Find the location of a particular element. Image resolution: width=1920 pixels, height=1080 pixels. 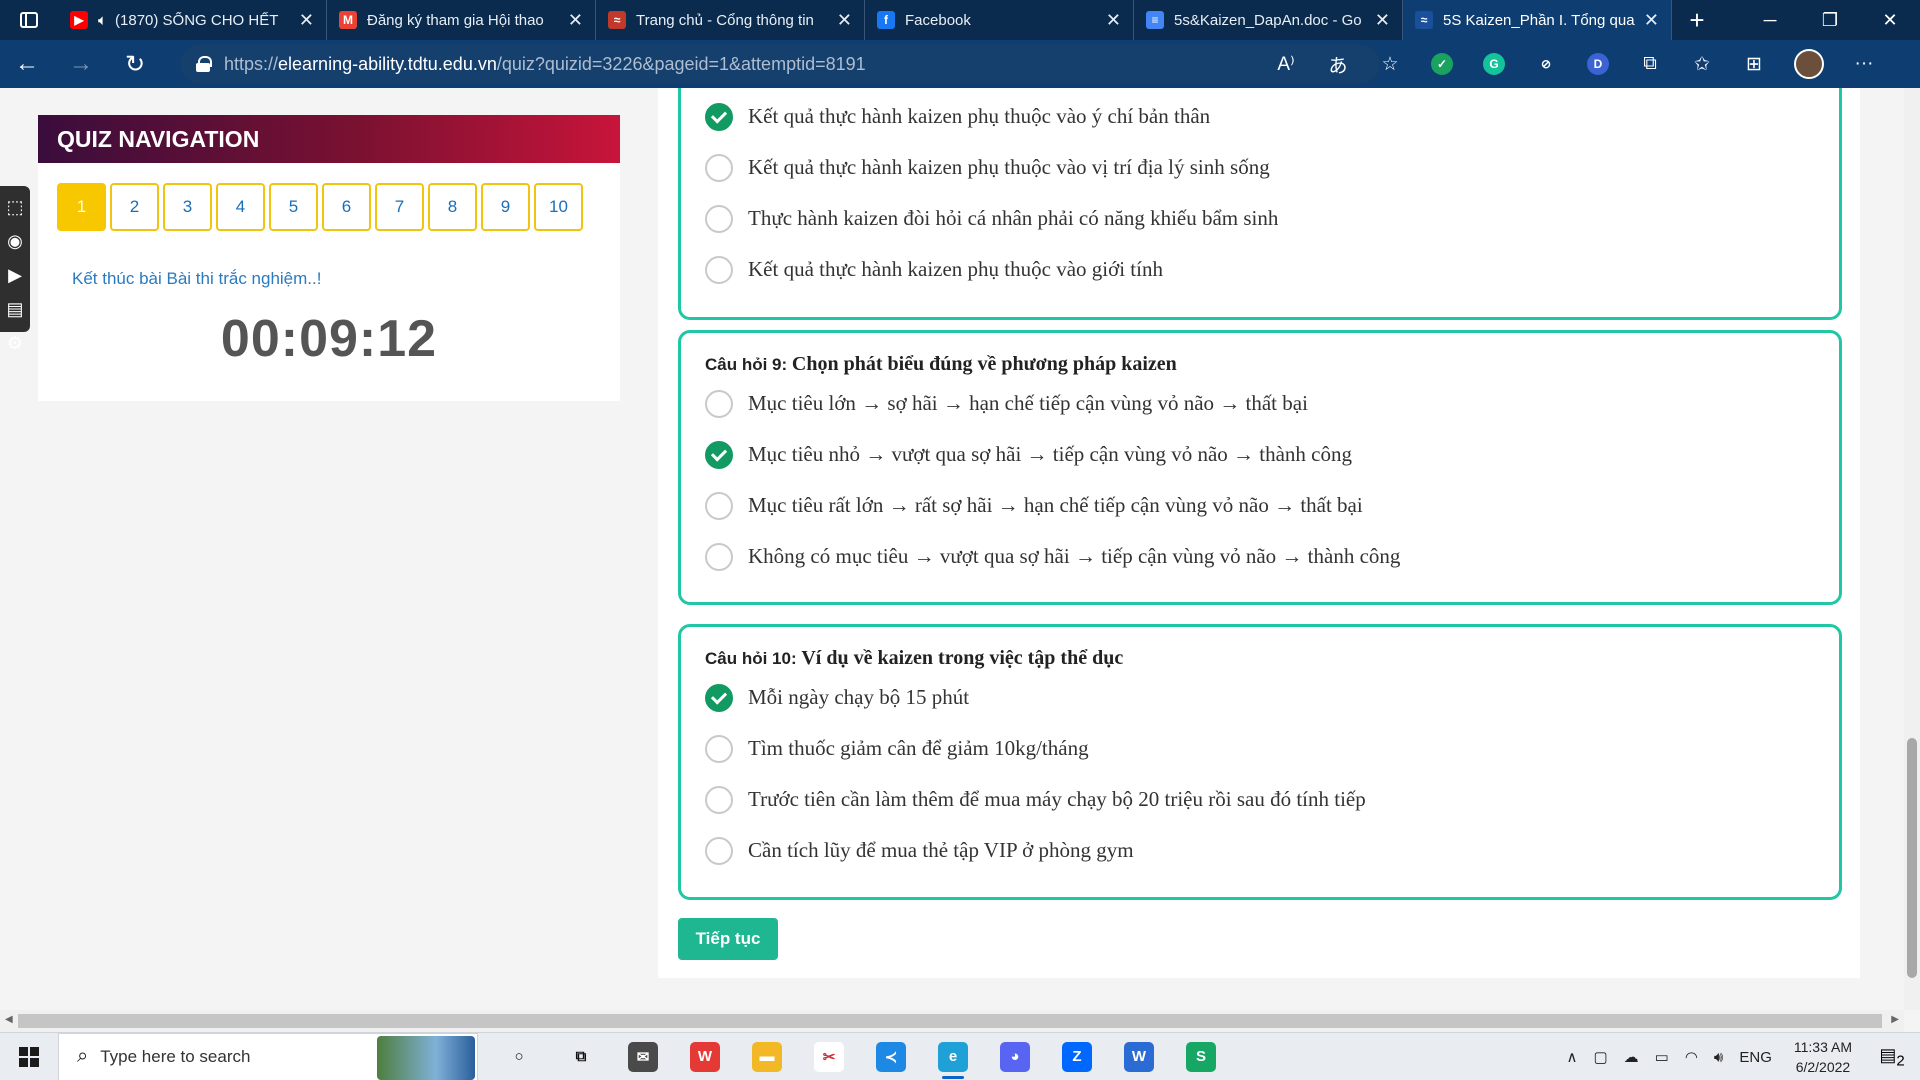

tab-actions-button is located at coordinates (29, 20).